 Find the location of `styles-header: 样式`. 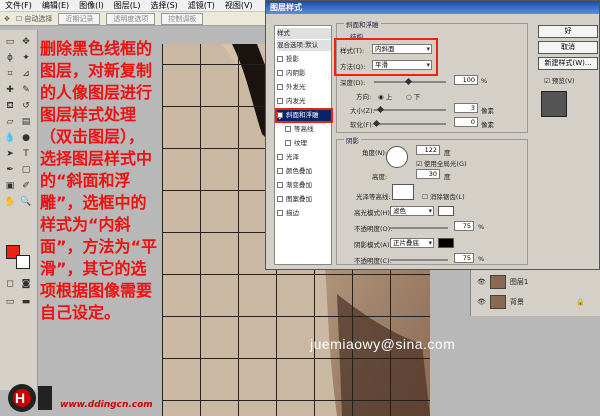

styles-header: 样式 is located at coordinates (304, 33).